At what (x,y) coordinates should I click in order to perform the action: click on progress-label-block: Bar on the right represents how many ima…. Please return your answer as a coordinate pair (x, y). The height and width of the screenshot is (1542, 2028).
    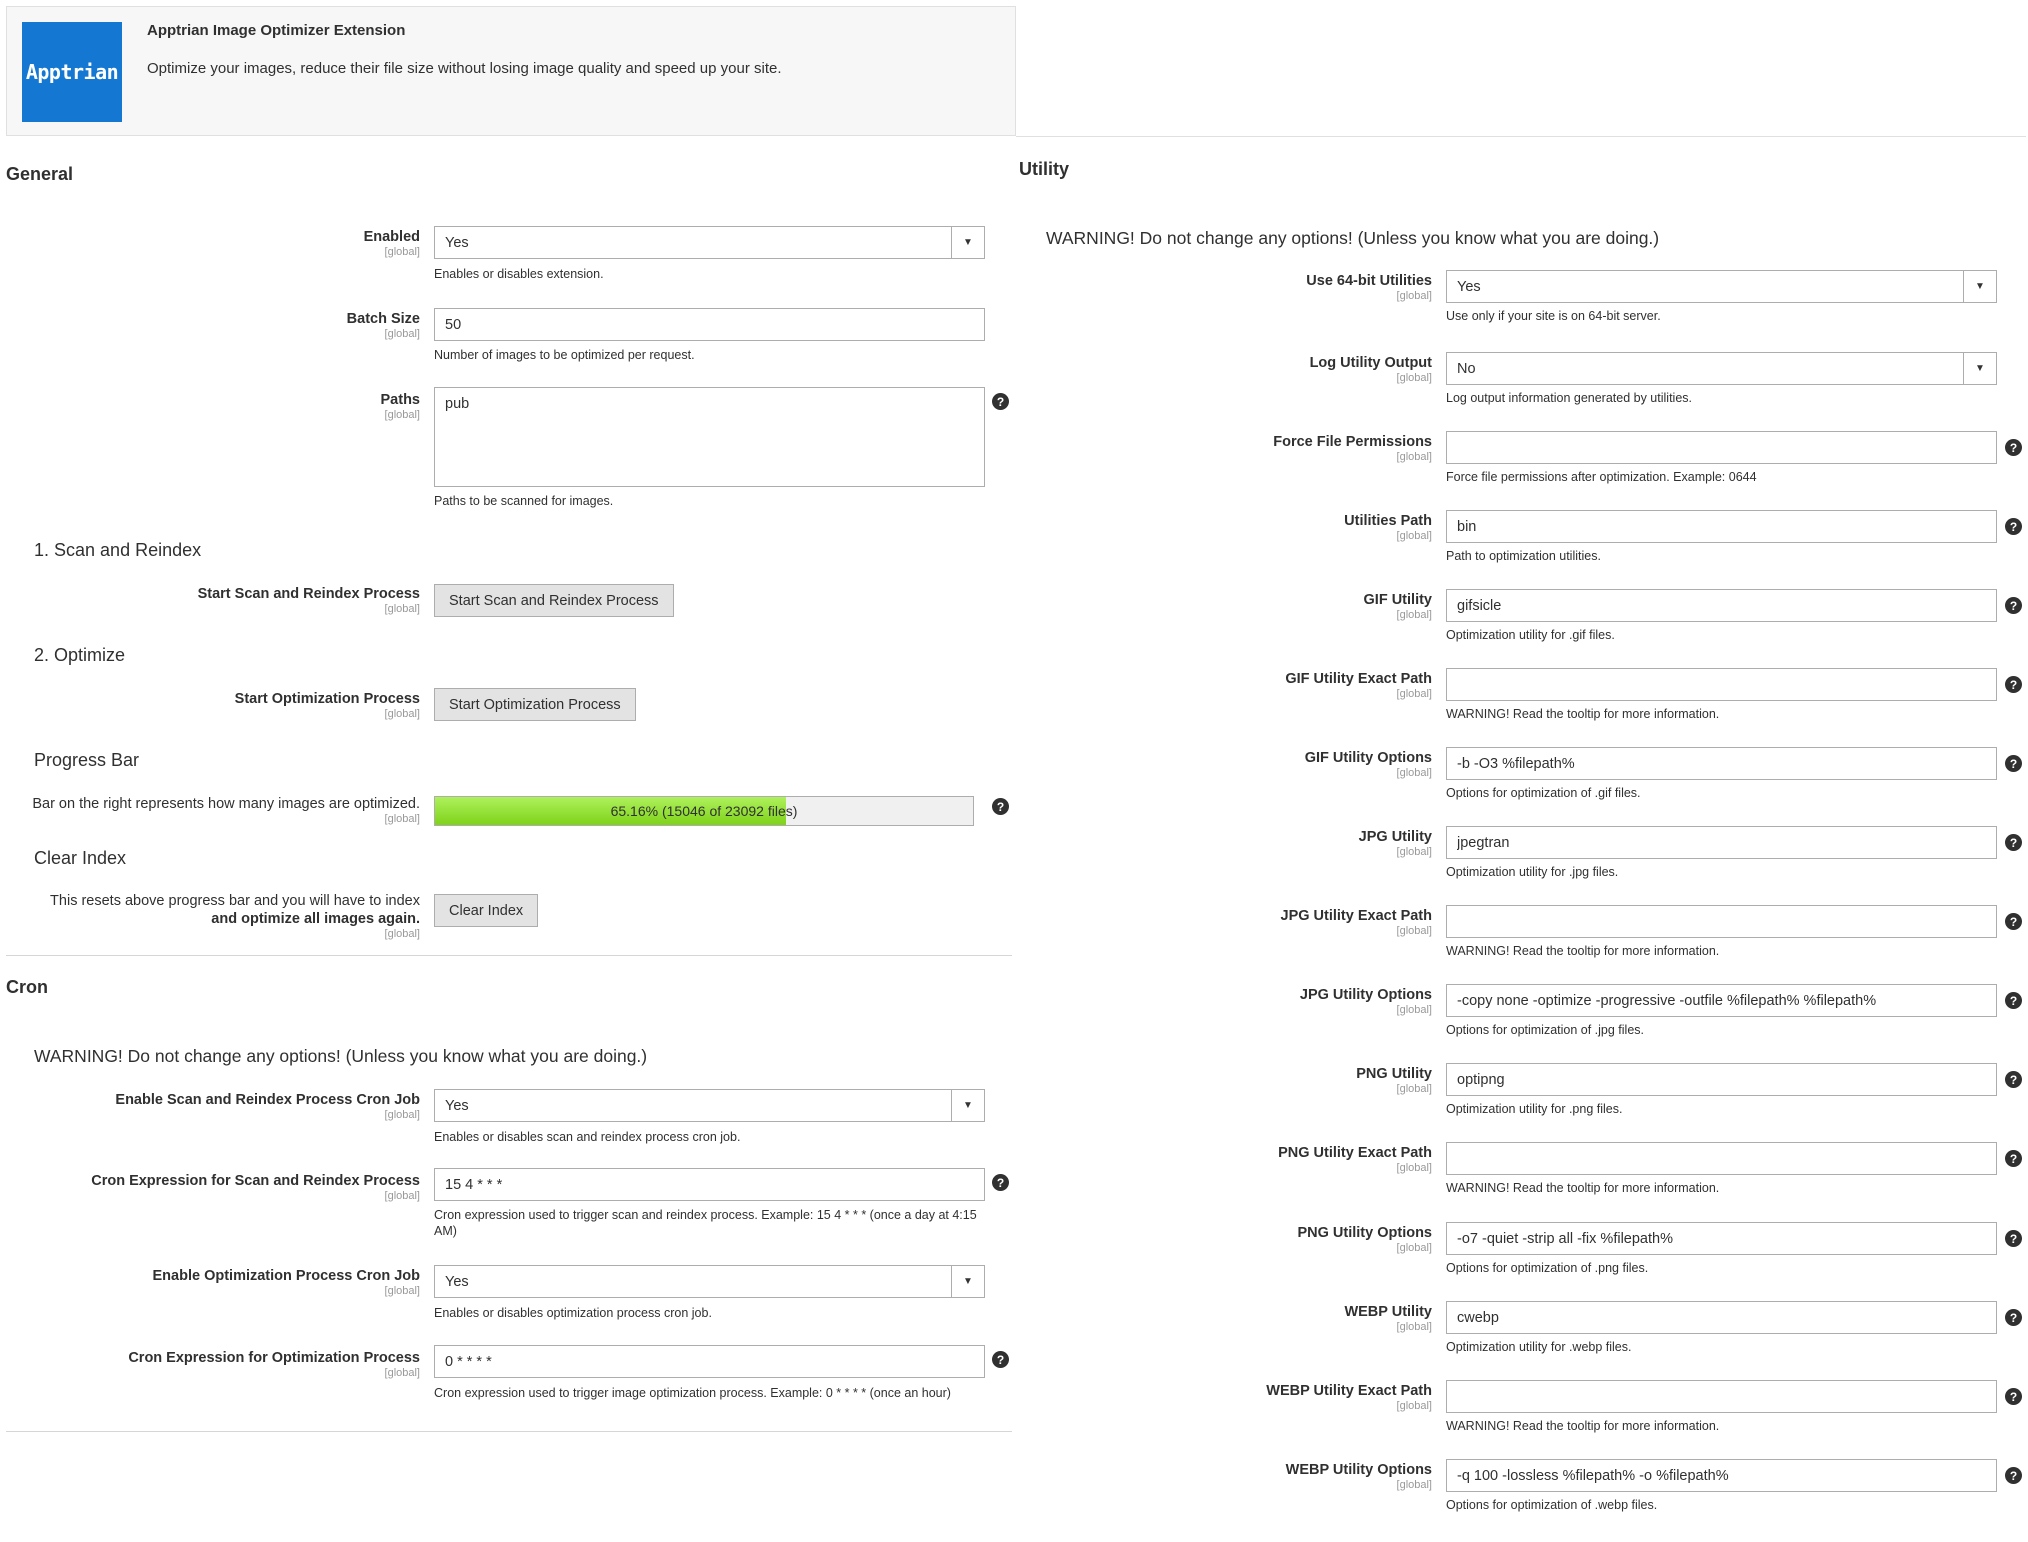
    Looking at the image, I should click on (210, 810).